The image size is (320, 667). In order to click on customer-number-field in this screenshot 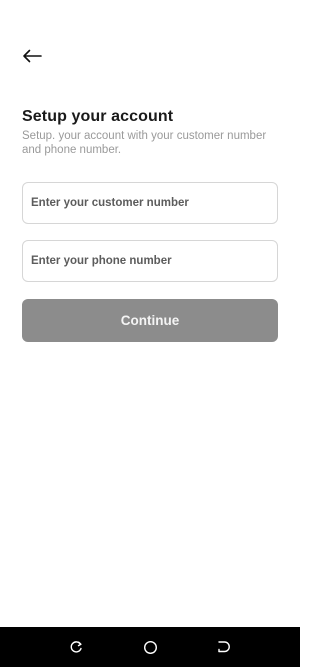, I will do `click(150, 203)`.